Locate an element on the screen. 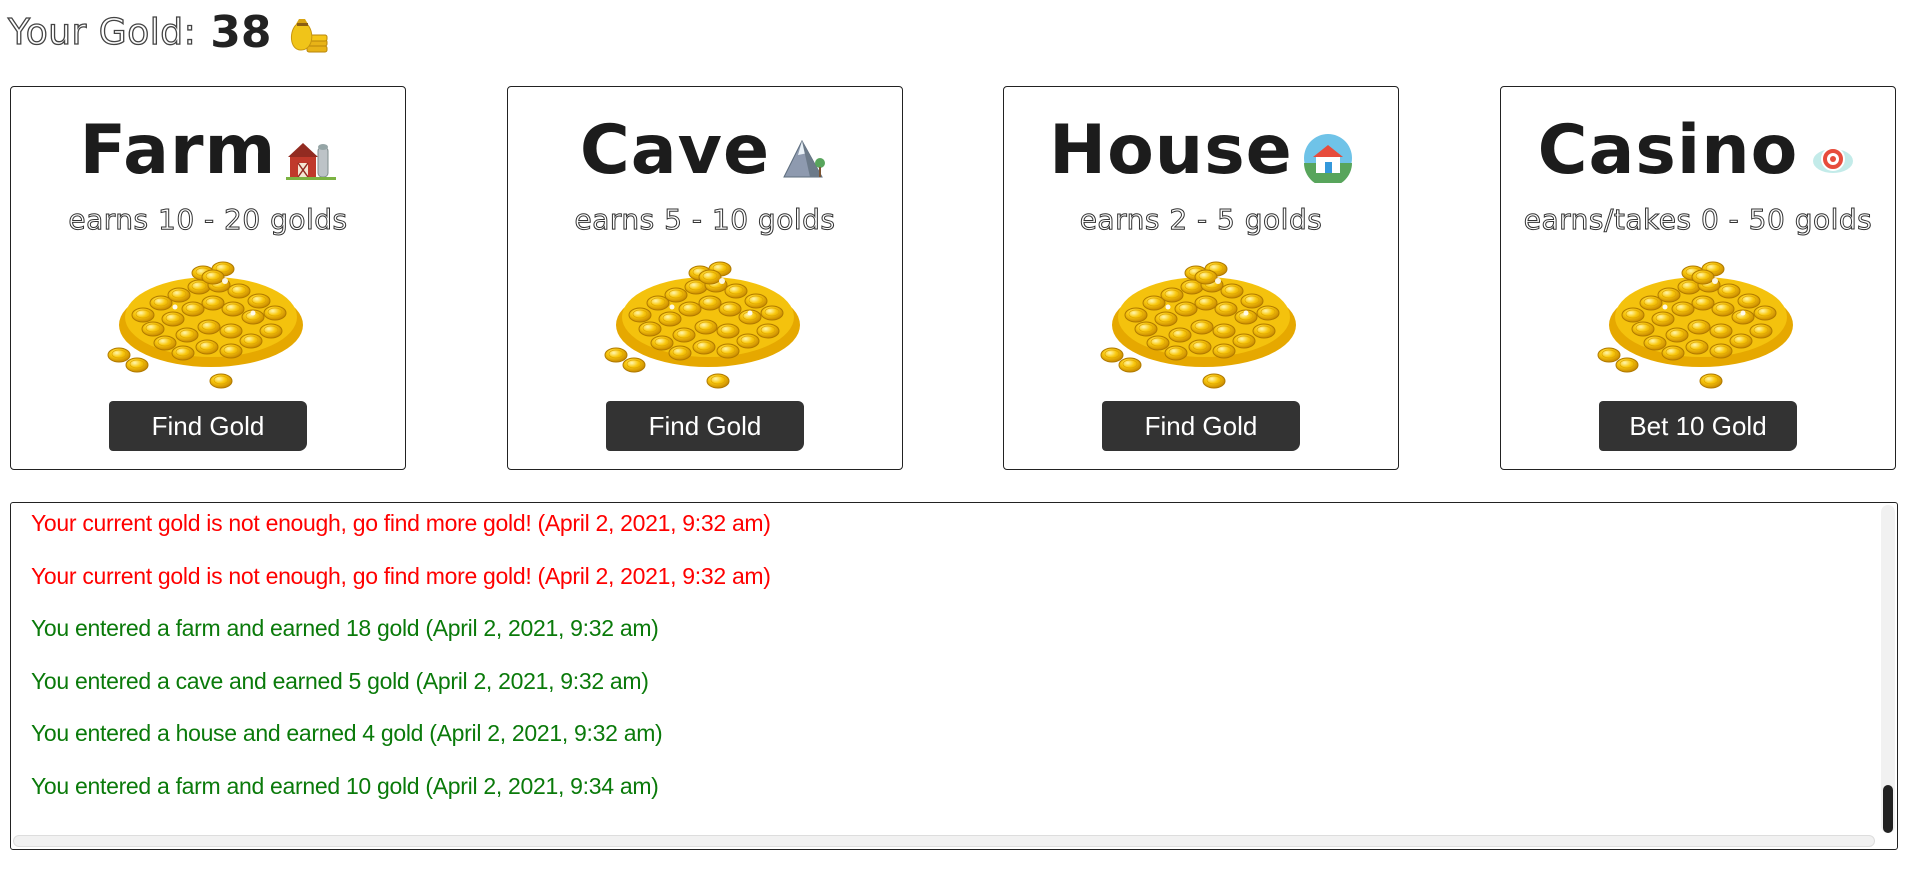 The height and width of the screenshot is (894, 1906). house-earns-text: earns 2 - 5 golds is located at coordinates (1201, 220).